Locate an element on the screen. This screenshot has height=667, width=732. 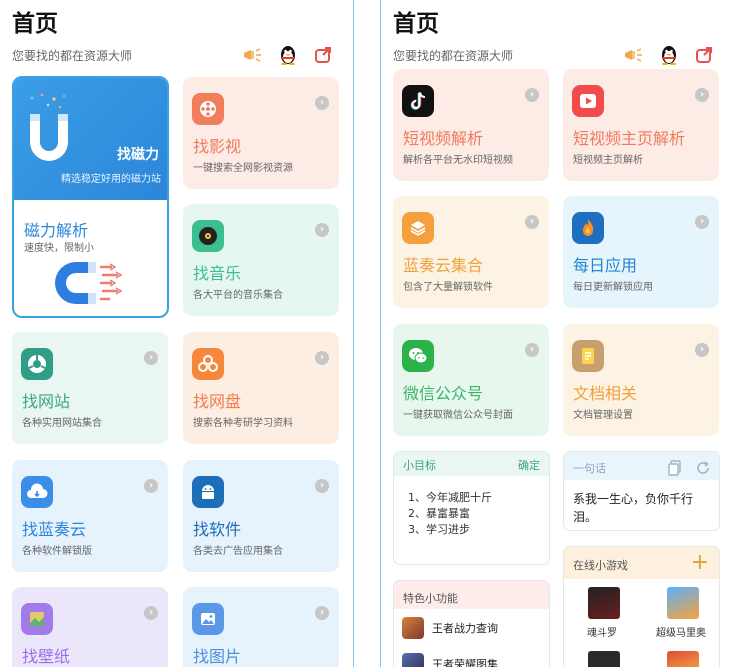
card-lanzou-collection: › 蓝奏云集合 包含了大量解锁软件 is located at coordinates (471, 252).